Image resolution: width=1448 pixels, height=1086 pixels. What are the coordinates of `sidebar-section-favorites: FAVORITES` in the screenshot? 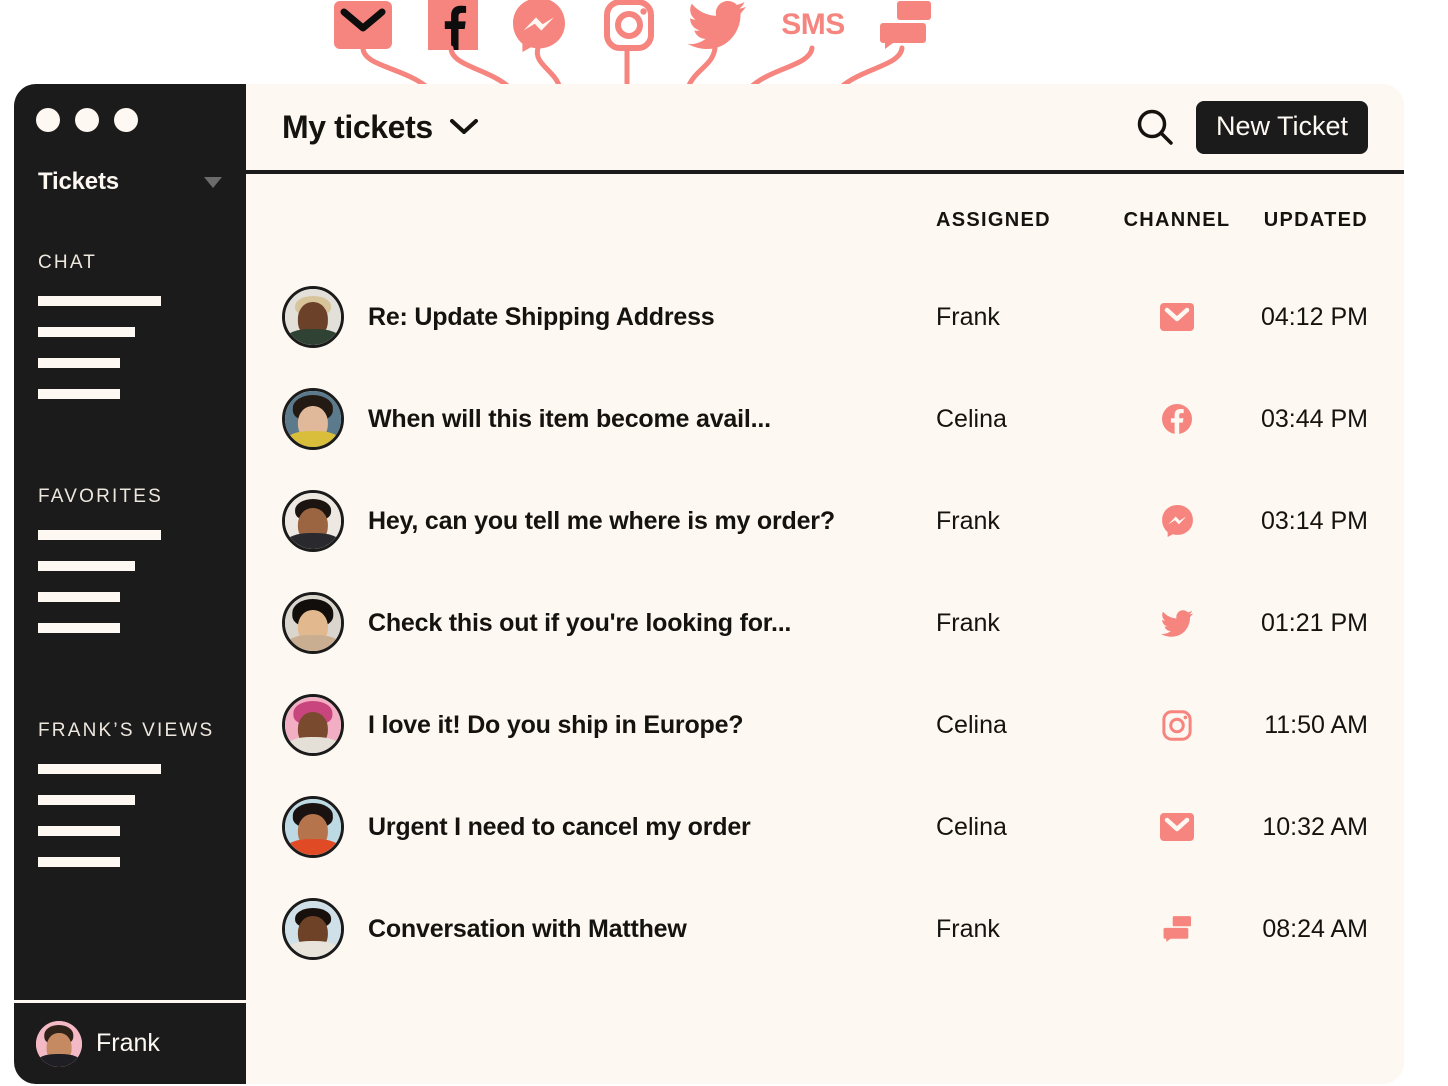 It's located at (130, 570).